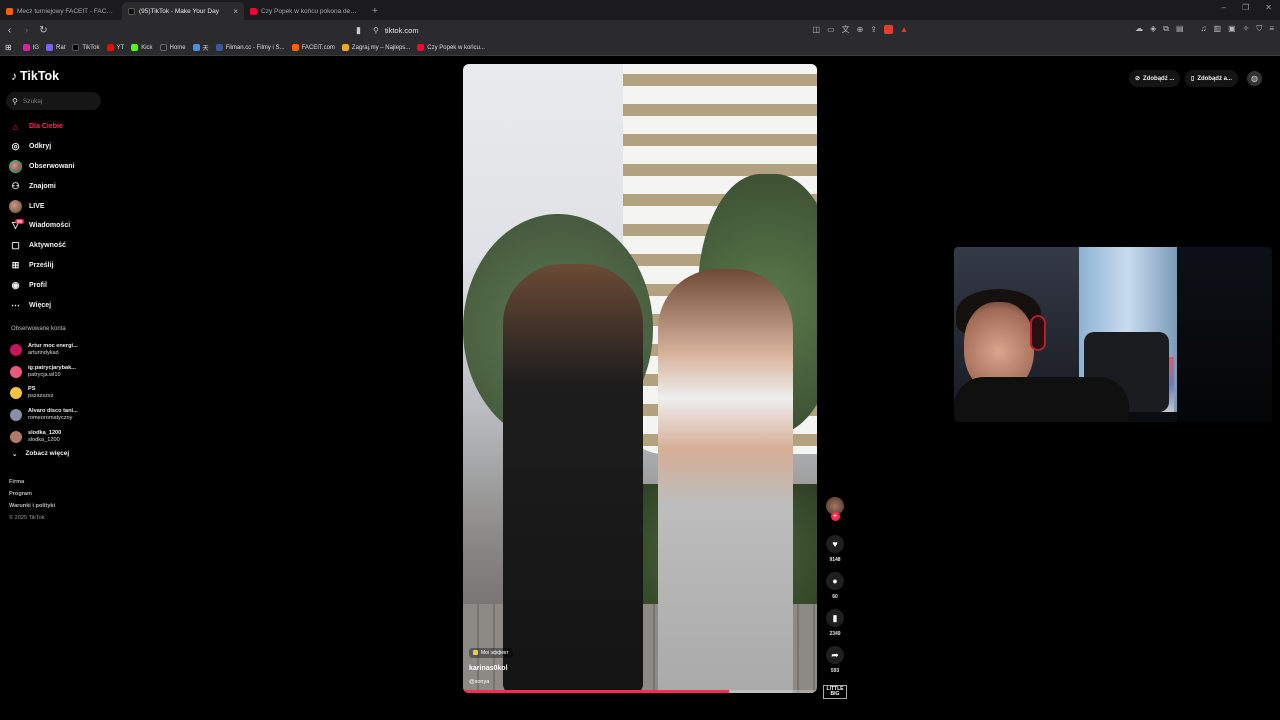 This screenshot has width=1280, height=720. I want to click on browser-tab: Czy Popek w końcu pokona demony, so click(305, 11).